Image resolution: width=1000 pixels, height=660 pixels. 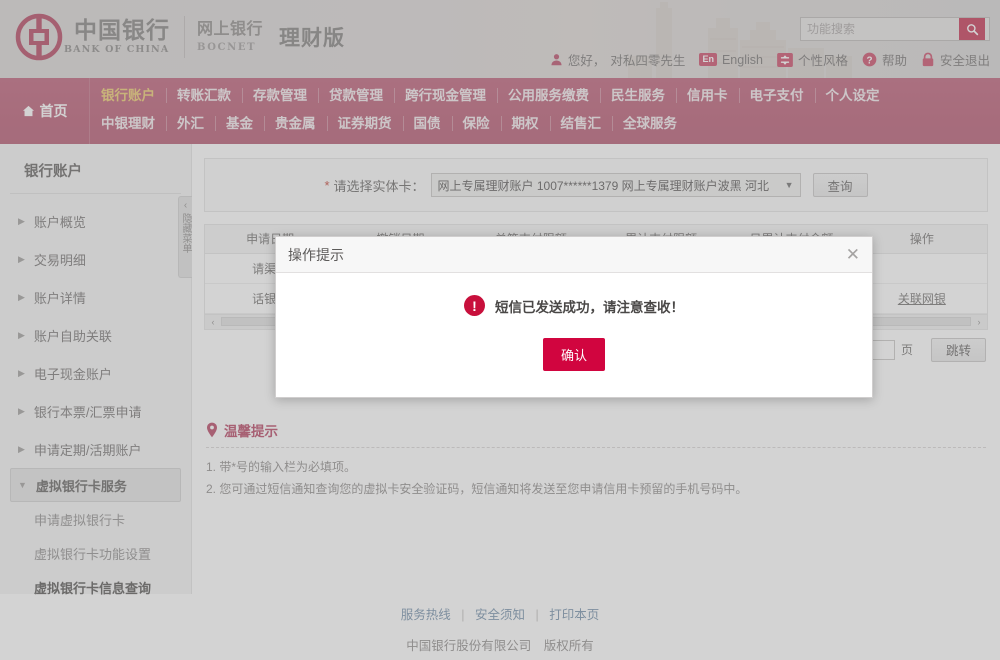 I want to click on operation-prompt-dialog: 操作提示 ✕ ! 短信已发送成功，请注意查收！ 确认, so click(x=574, y=317).